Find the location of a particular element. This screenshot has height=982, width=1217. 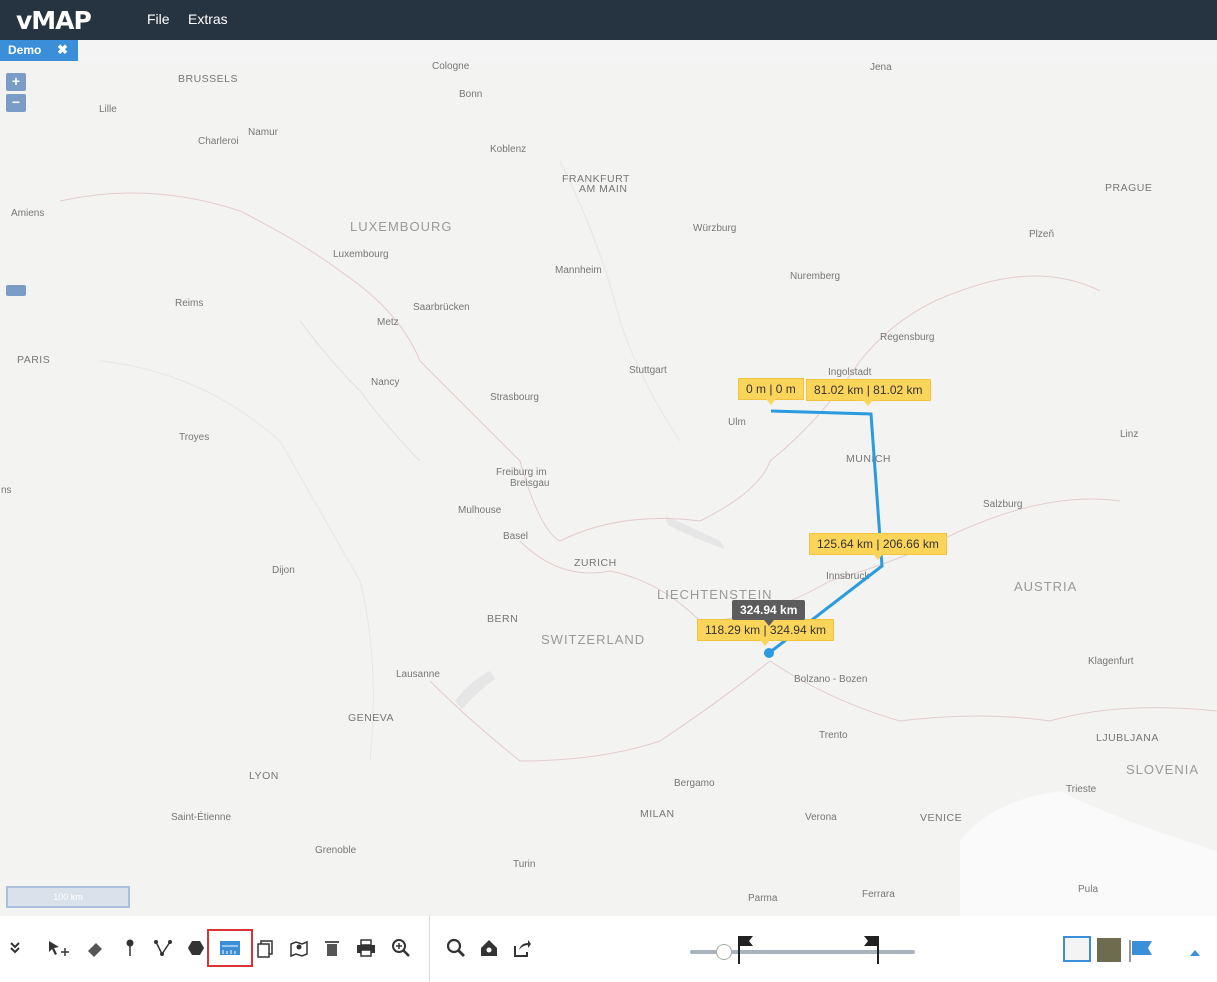

top-bar: vMAP File Extras is located at coordinates (608, 20).